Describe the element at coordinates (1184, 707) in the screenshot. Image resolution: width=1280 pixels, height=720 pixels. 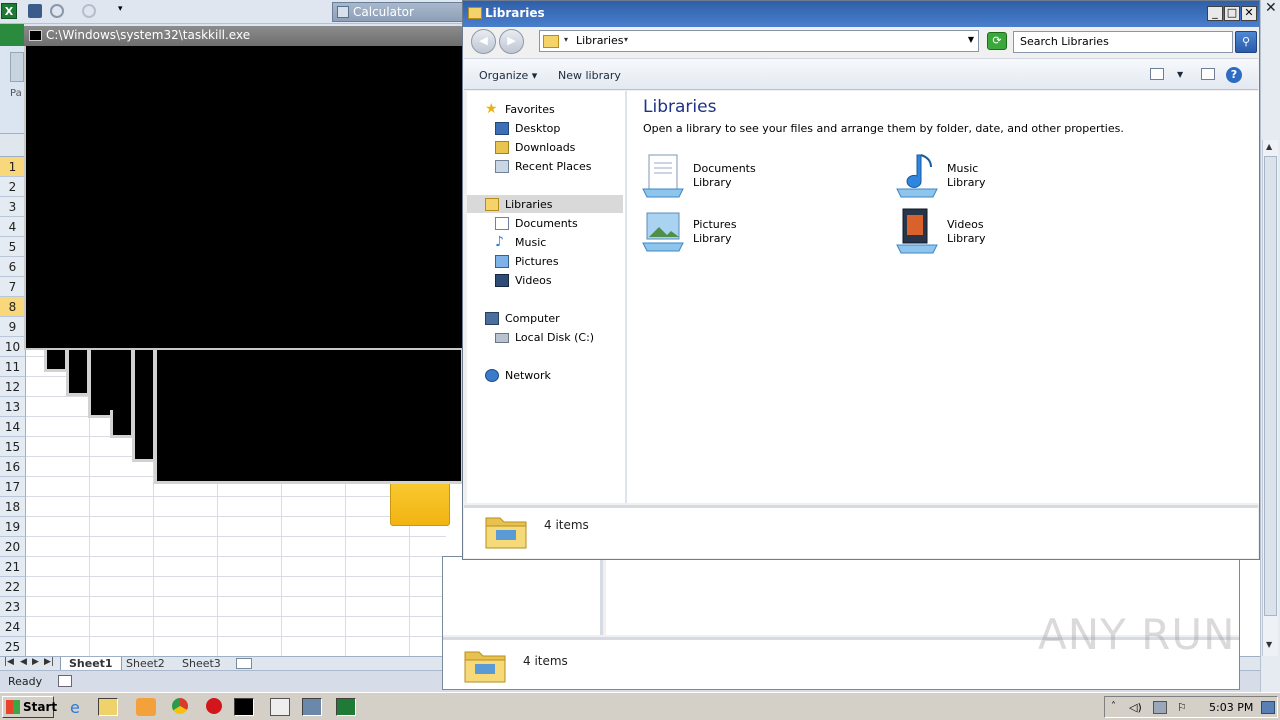
I see `action-center-flag-icon: ⚐` at that location.